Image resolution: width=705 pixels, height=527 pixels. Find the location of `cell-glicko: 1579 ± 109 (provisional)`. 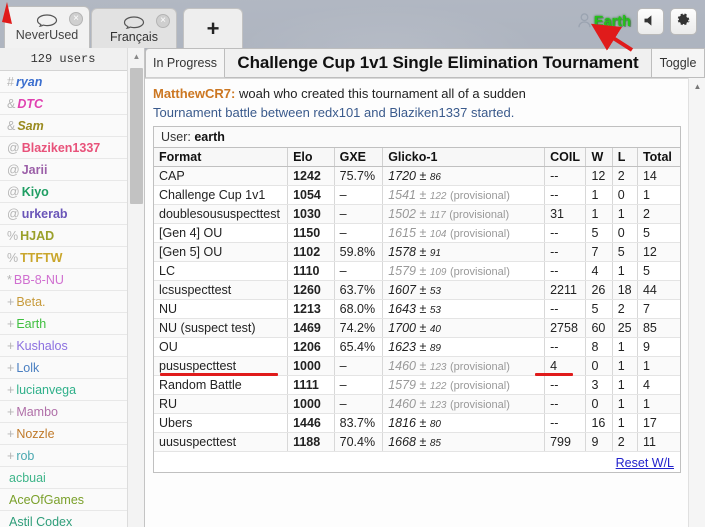

cell-glicko: 1579 ± 109 (provisional) is located at coordinates (464, 271).